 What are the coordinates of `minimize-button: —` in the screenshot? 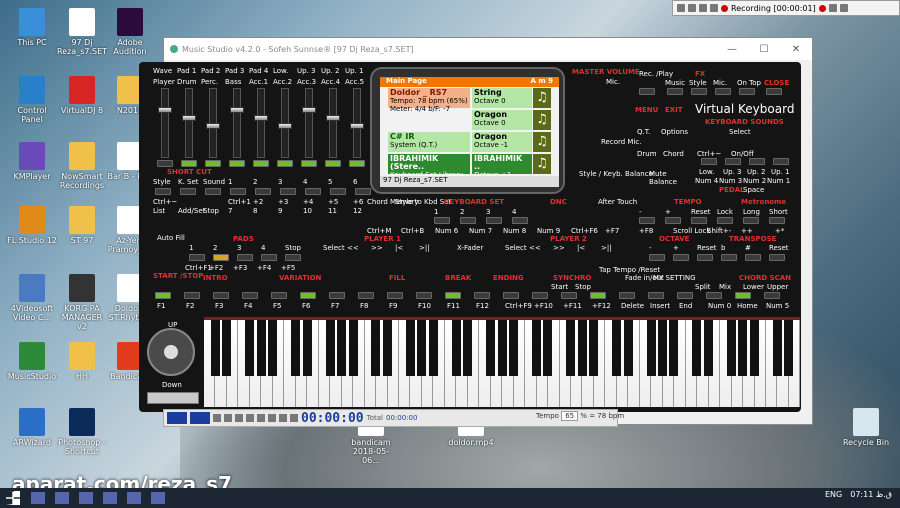 It's located at (732, 49).